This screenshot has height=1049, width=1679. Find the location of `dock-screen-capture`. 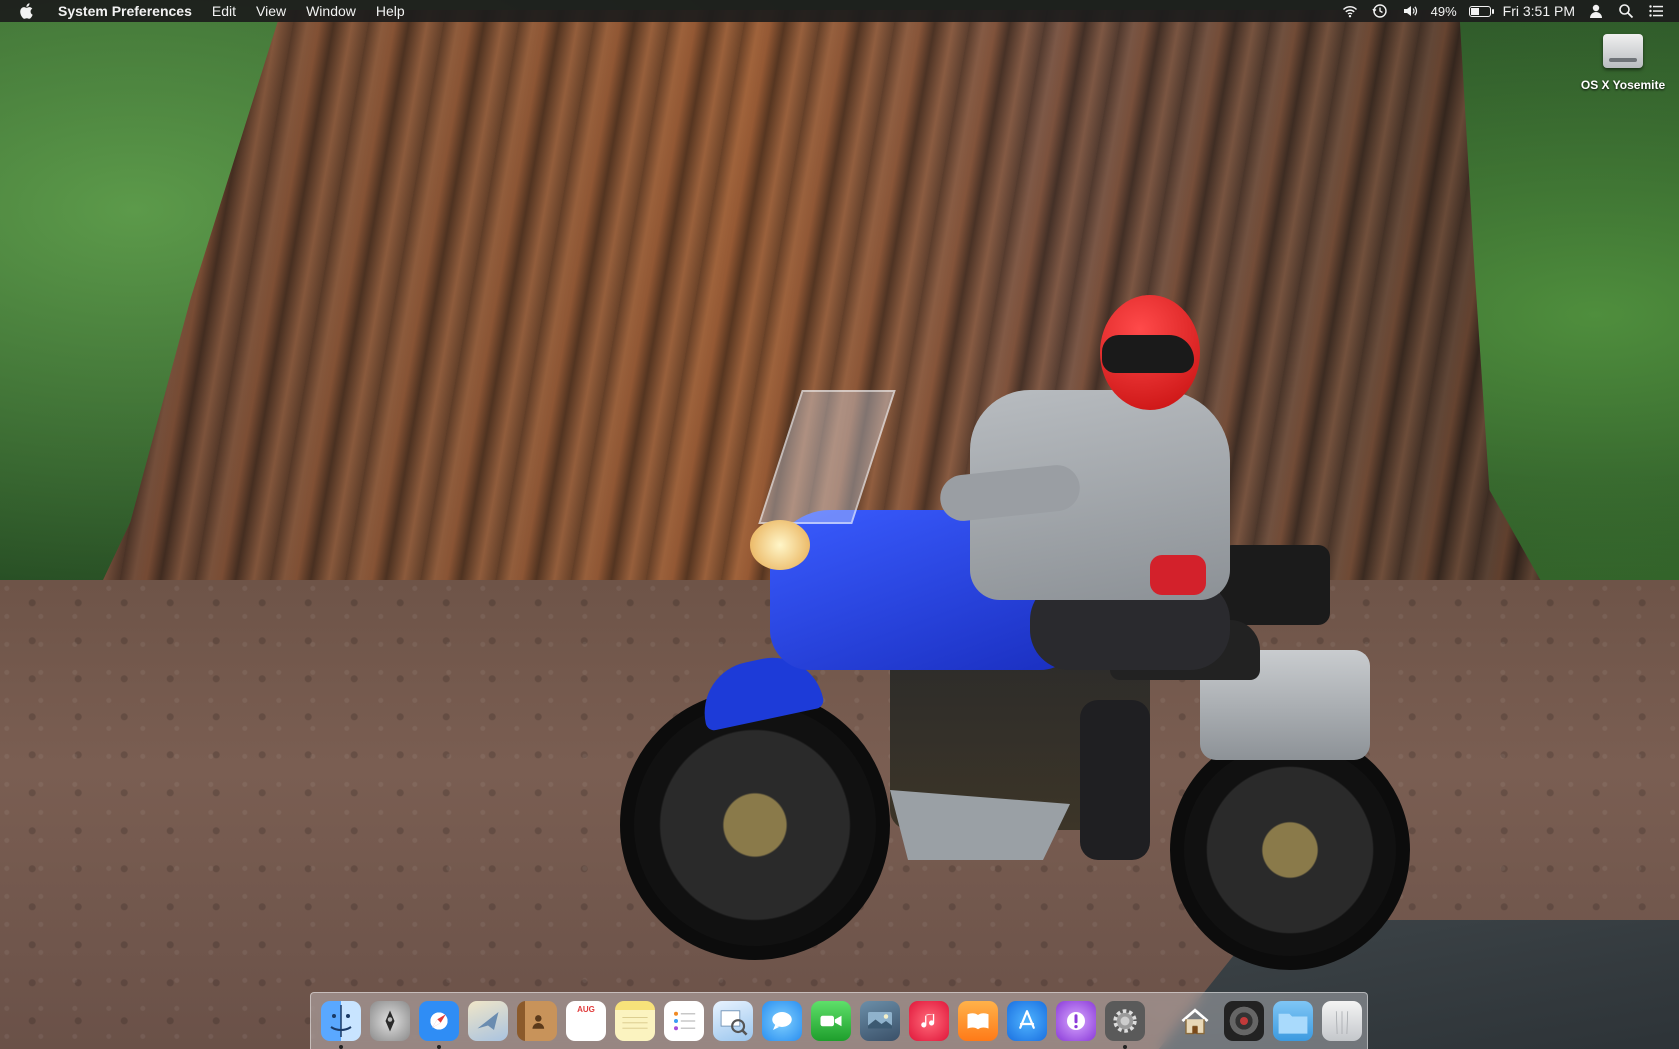

dock-screen-capture is located at coordinates (1244, 1021).